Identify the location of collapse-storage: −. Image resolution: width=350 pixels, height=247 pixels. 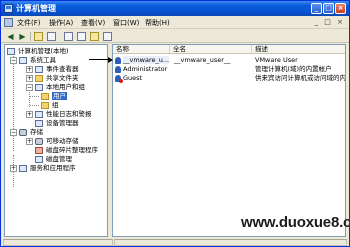
(13, 132).